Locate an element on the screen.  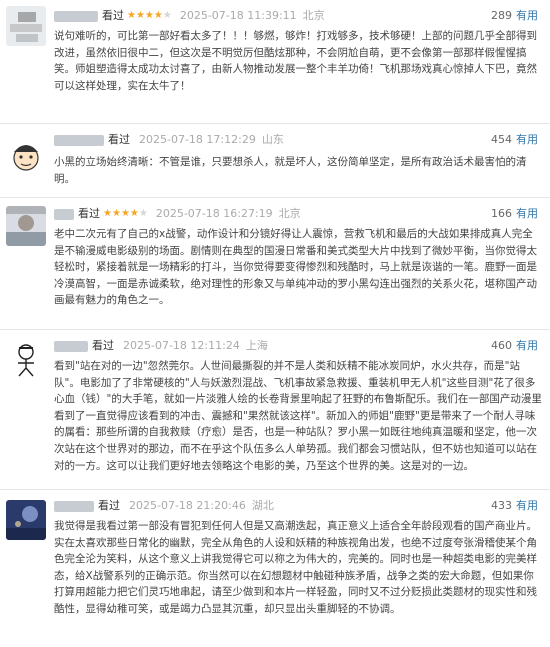
comment-time: 2025-07-18 11:39:11 is located at coordinates (238, 15).